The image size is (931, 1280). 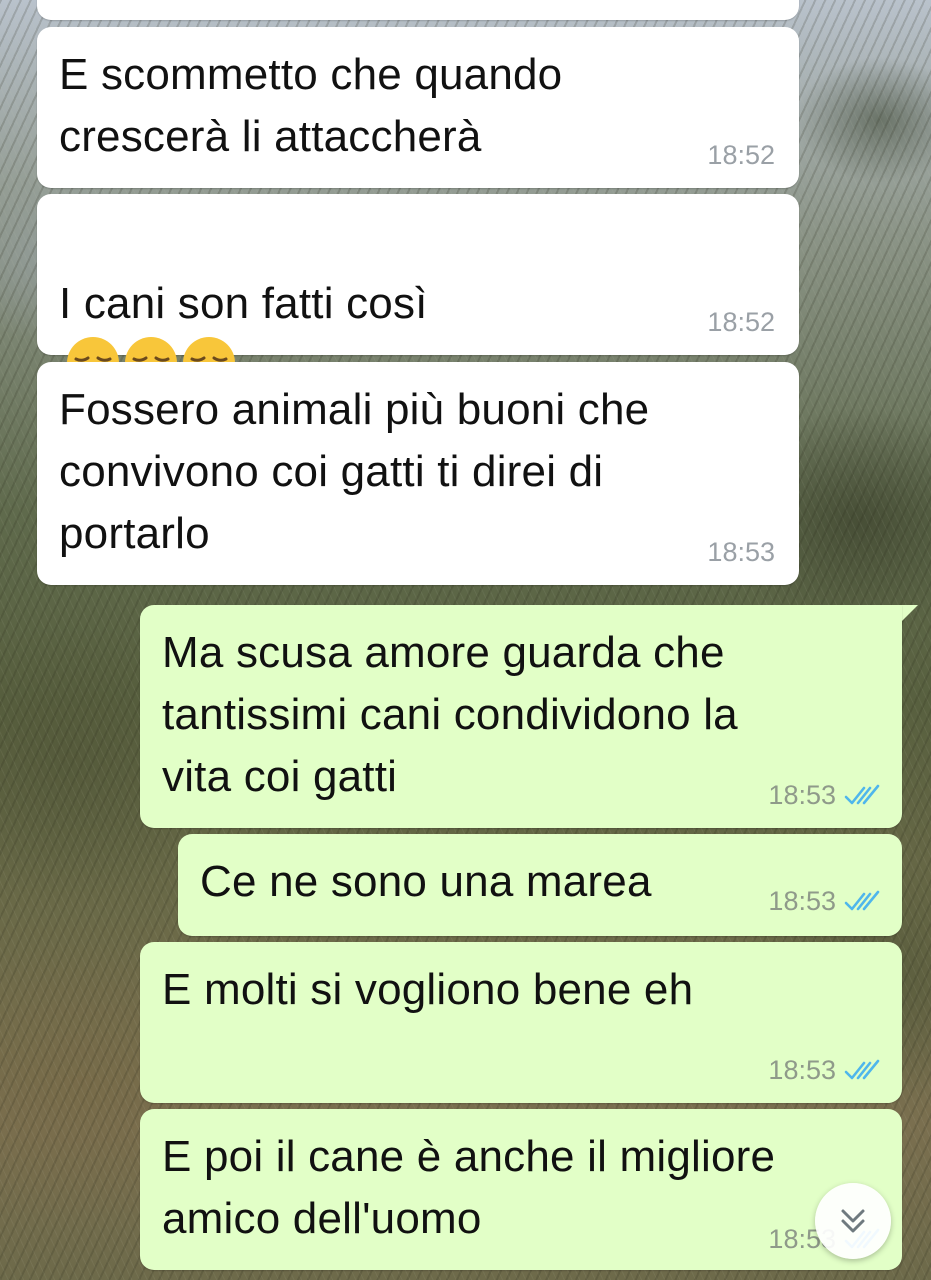 I want to click on message-bubble-outgoing: E molti si vogliono bene eh 18:53, so click(x=521, y=1022).